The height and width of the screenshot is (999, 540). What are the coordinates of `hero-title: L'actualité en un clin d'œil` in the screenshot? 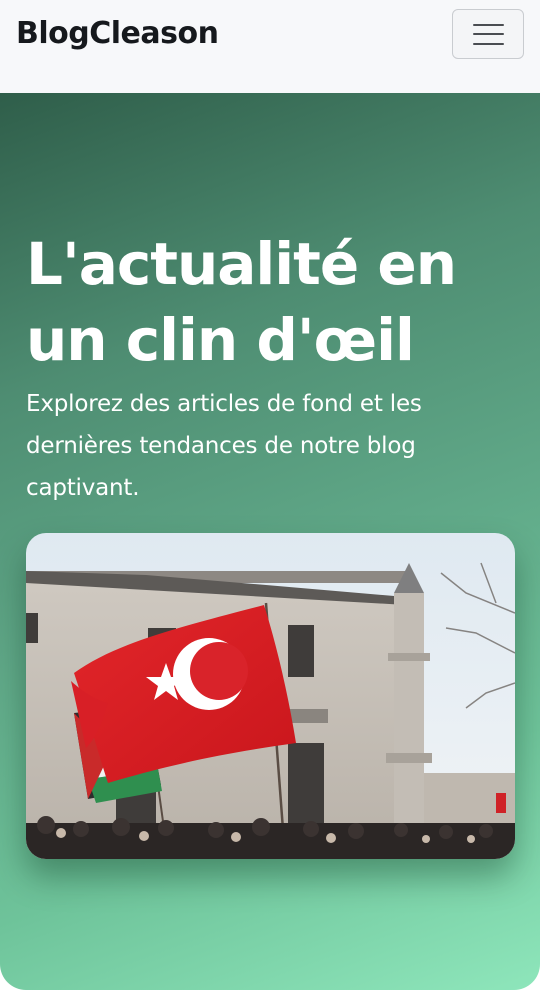 It's located at (241, 302).